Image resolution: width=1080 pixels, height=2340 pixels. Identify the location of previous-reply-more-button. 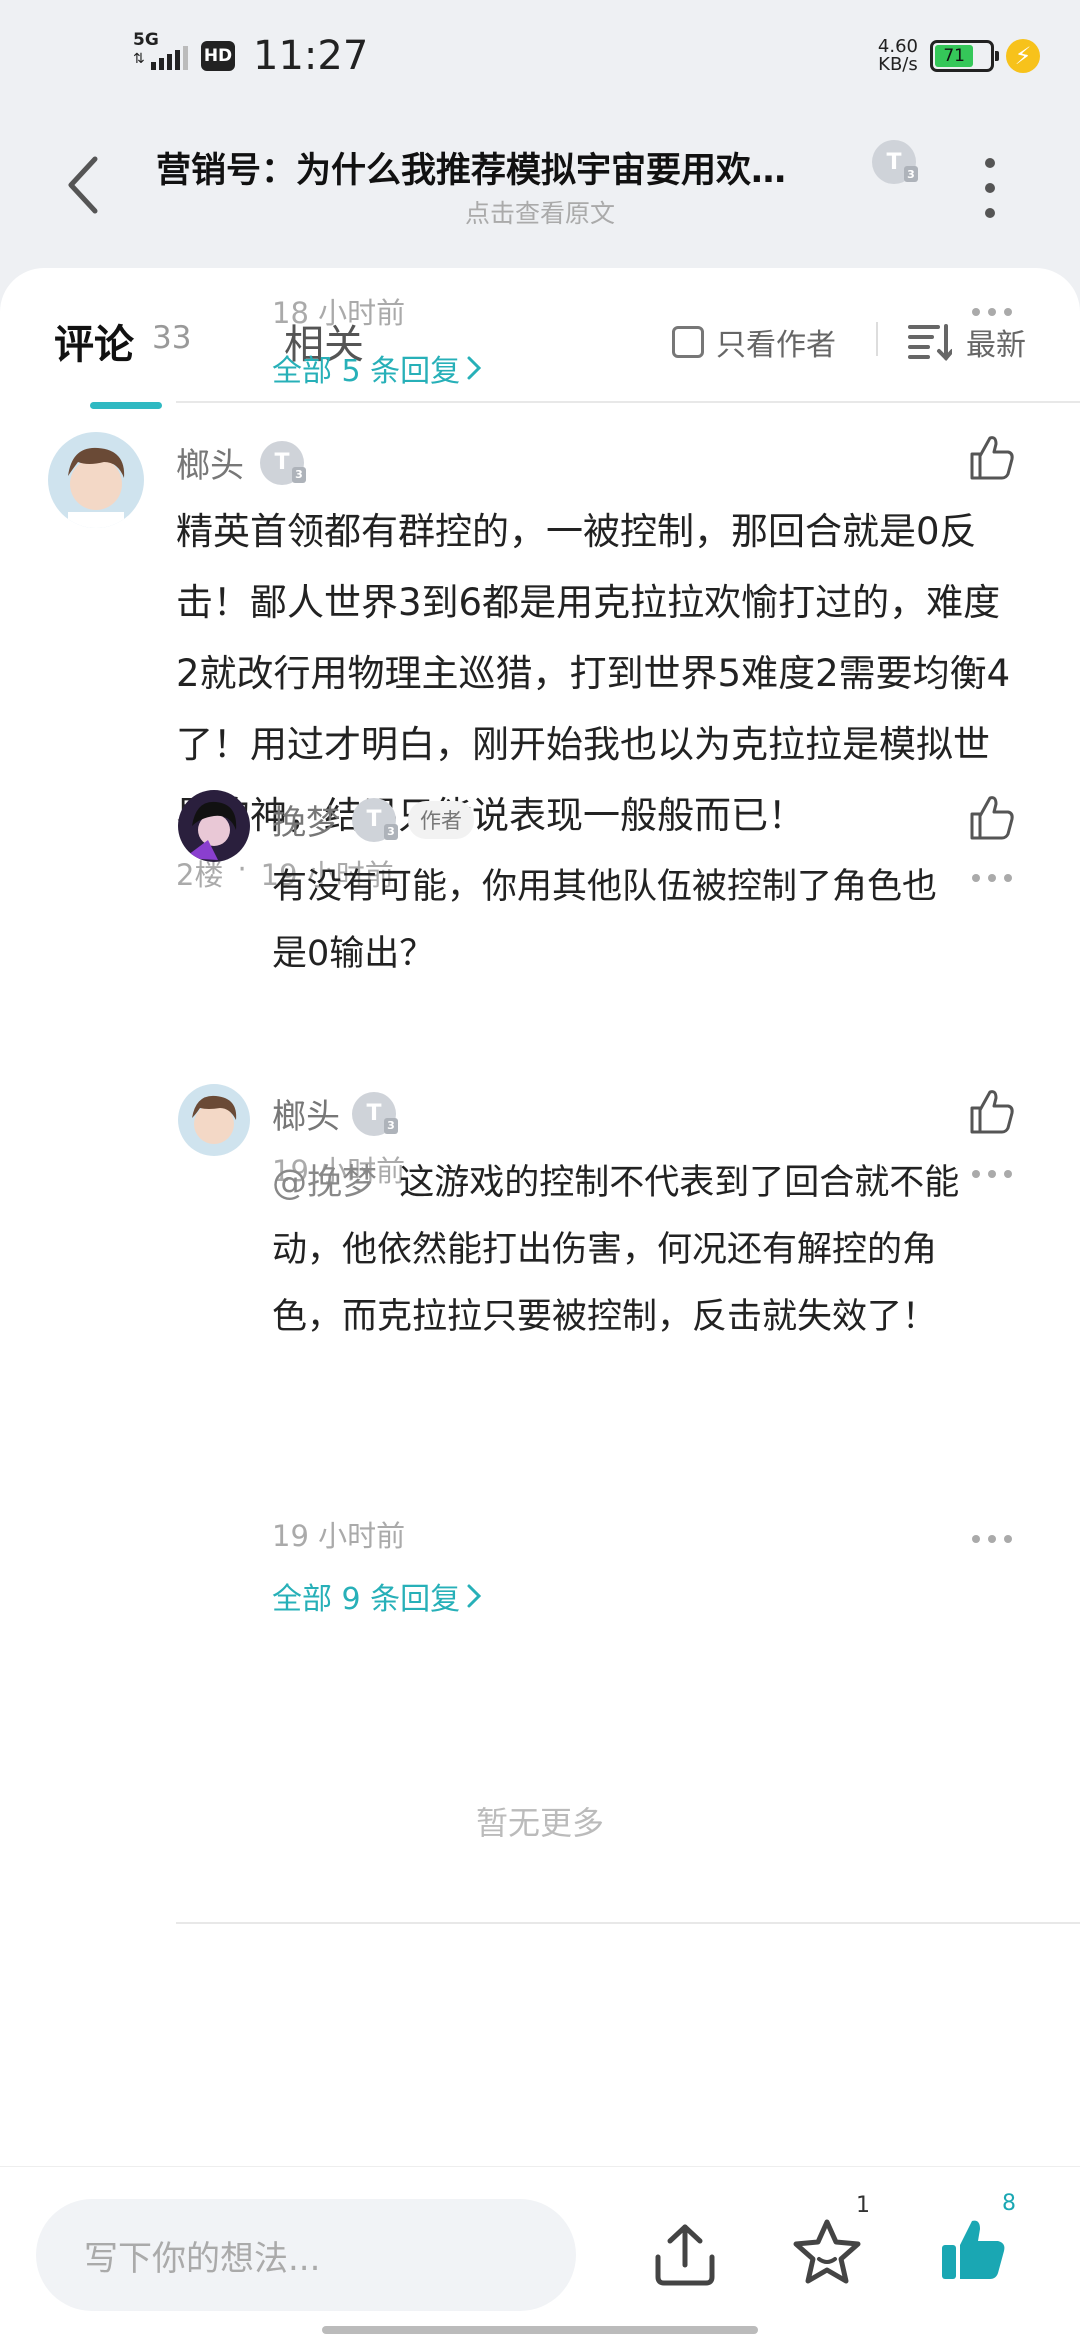
(992, 312).